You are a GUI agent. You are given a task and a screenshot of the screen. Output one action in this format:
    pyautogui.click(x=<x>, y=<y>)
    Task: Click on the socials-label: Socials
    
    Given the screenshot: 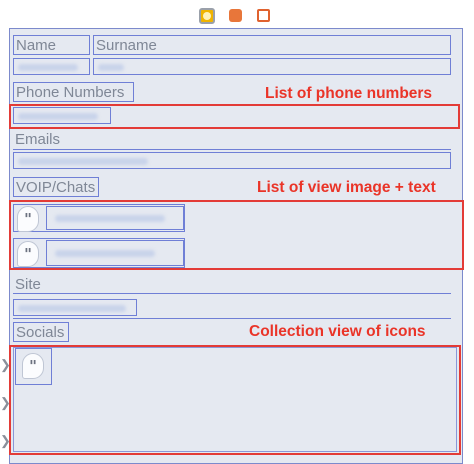 What is the action you would take?
    pyautogui.click(x=41, y=332)
    